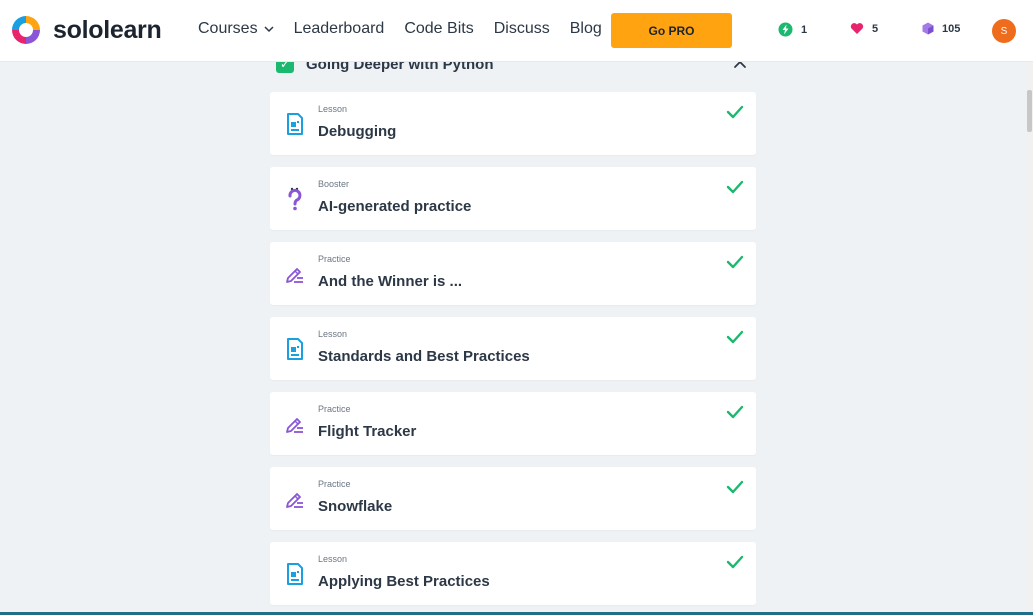 The height and width of the screenshot is (615, 1033). Describe the element at coordinates (951, 28) in the screenshot. I see `bits-count: 105` at that location.